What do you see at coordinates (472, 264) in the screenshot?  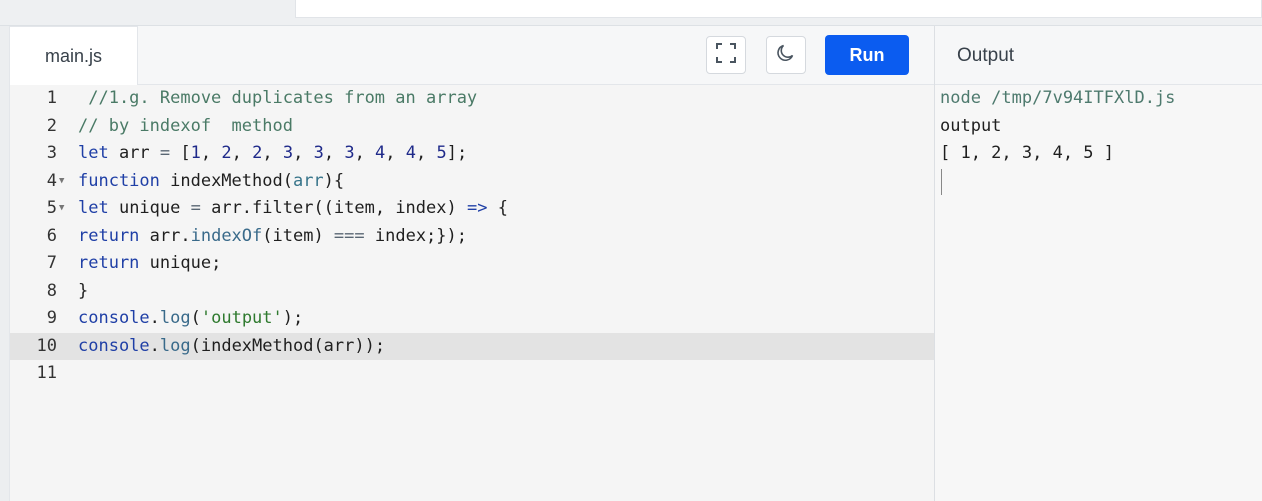 I see `code-line: 7 return unique;` at bounding box center [472, 264].